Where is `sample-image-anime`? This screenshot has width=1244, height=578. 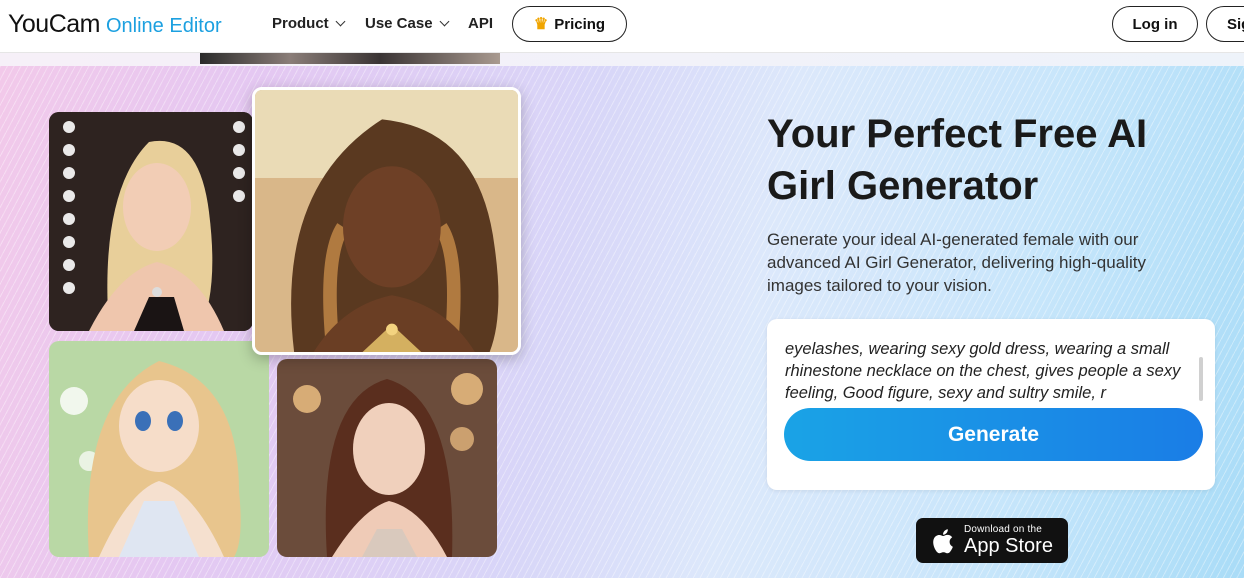
sample-image-anime is located at coordinates (159, 449).